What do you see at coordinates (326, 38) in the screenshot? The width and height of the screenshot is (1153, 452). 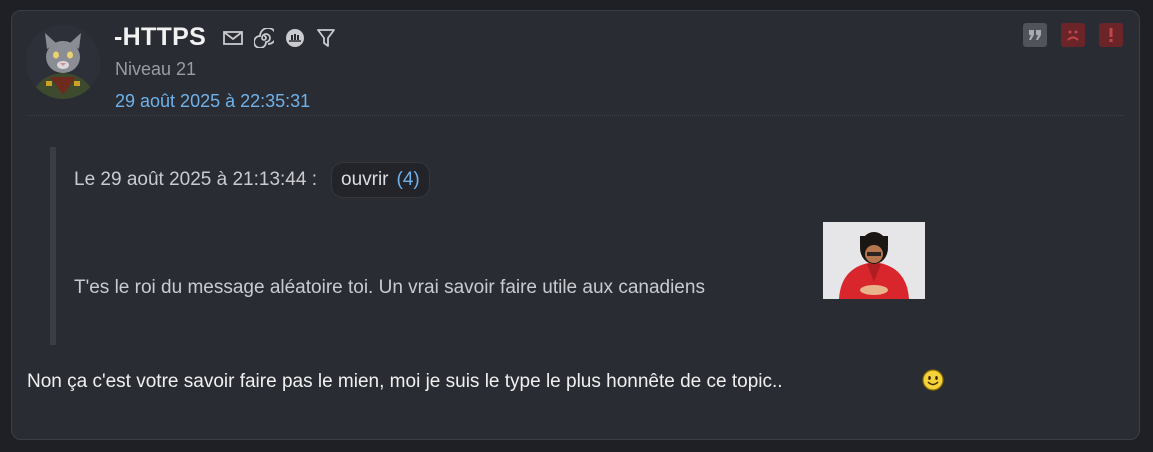 I see `filter-icon` at bounding box center [326, 38].